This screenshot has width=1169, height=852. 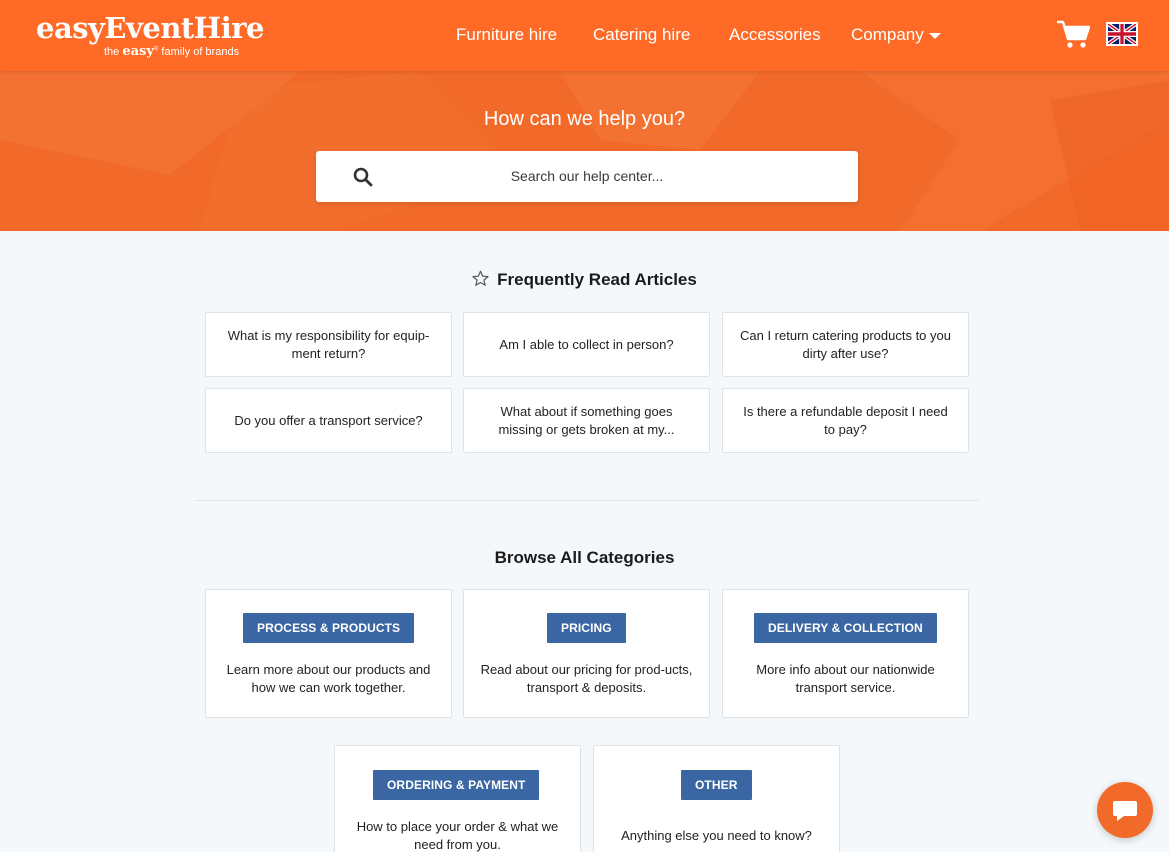 I want to click on chat-launcher-button, so click(x=1125, y=810).